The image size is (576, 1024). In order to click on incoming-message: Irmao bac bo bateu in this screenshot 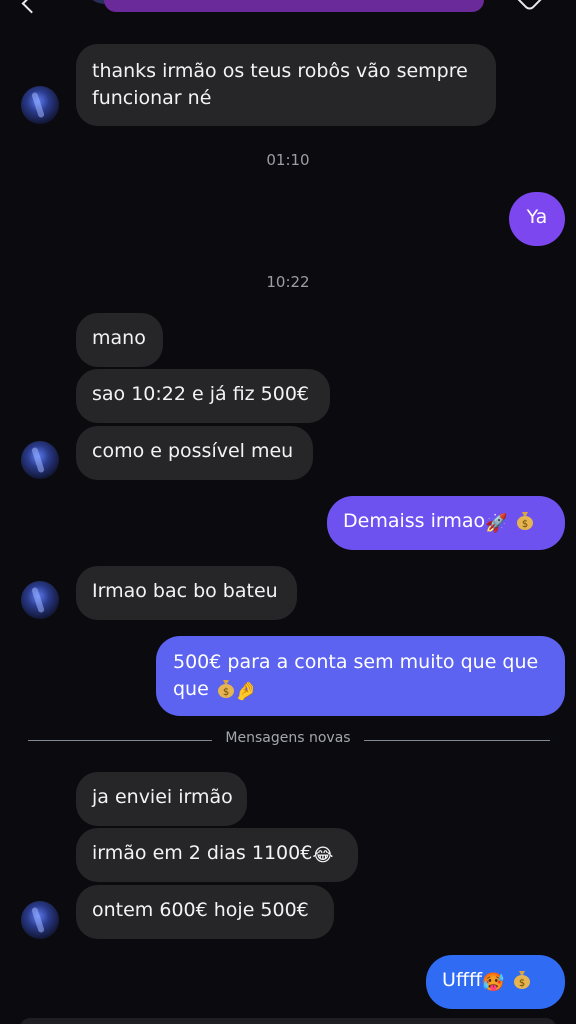, I will do `click(186, 593)`.